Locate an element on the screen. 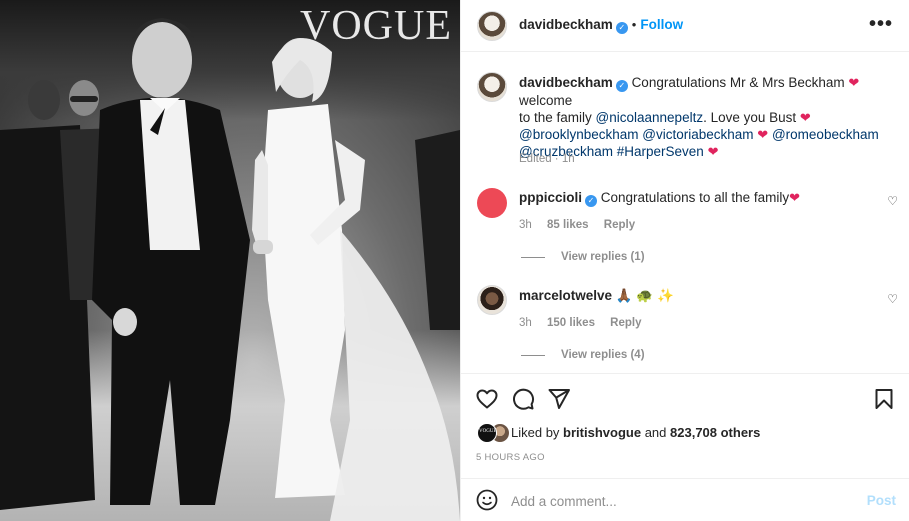  caption-text-3: to the family is located at coordinates (555, 117).